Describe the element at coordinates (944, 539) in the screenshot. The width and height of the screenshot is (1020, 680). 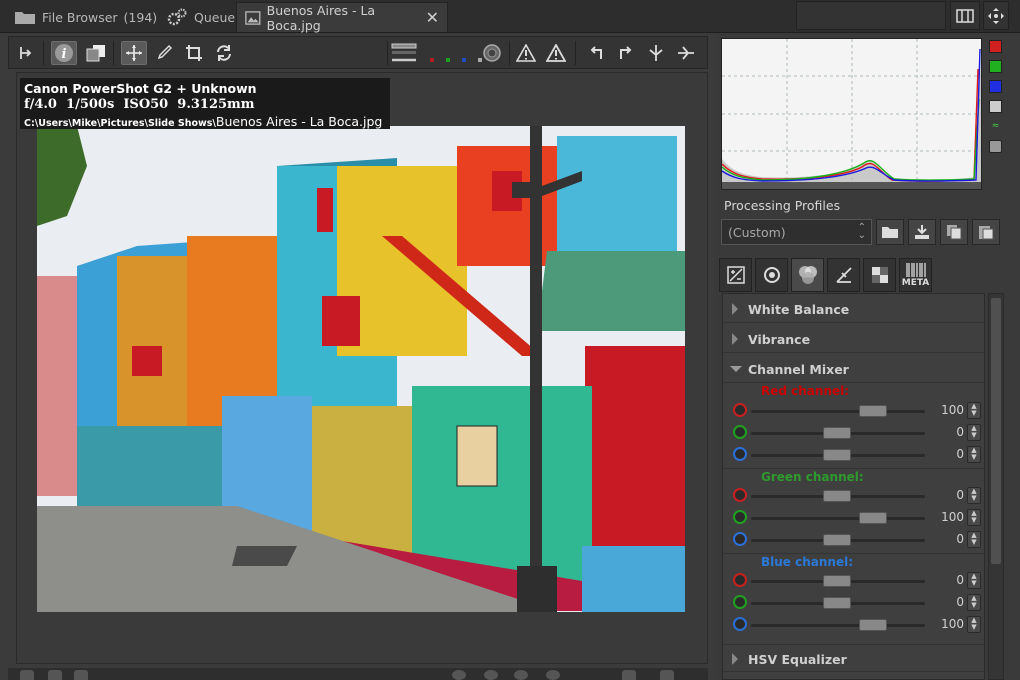
I see `green-blue-value: 0` at that location.